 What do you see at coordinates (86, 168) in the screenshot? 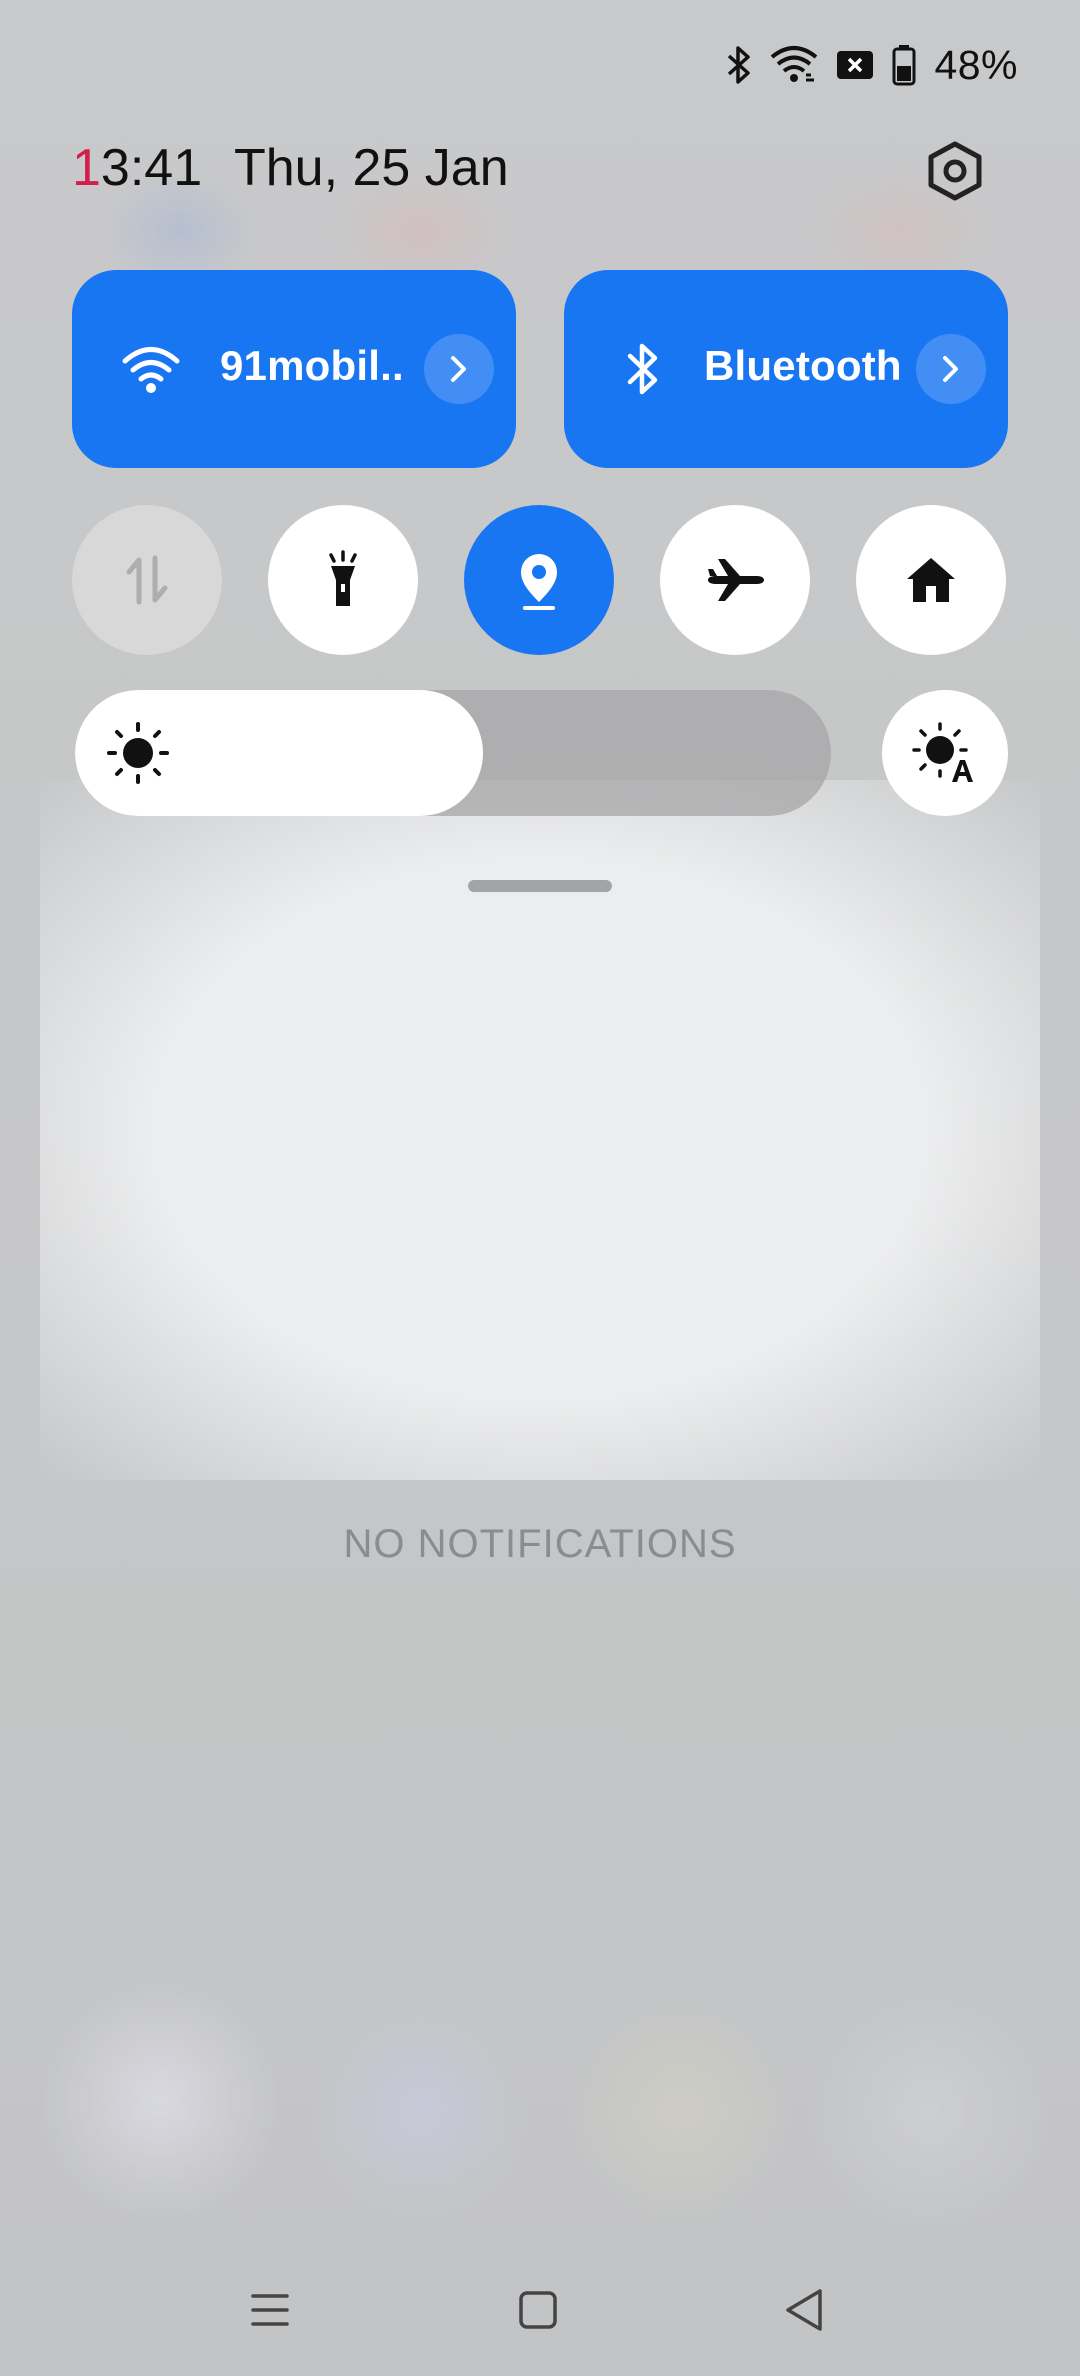
I see `clock-first-digit: 1` at bounding box center [86, 168].